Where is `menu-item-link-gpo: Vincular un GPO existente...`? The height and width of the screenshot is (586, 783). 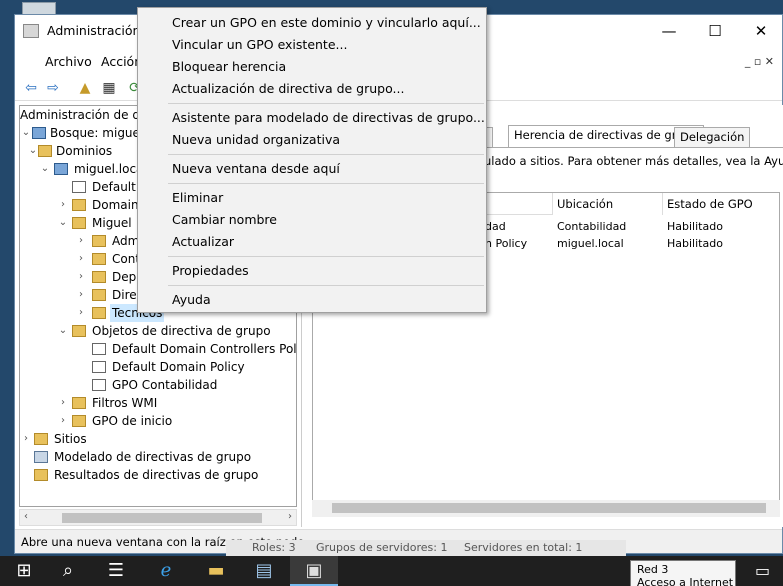 menu-item-link-gpo: Vincular un GPO existente... is located at coordinates (259, 45).